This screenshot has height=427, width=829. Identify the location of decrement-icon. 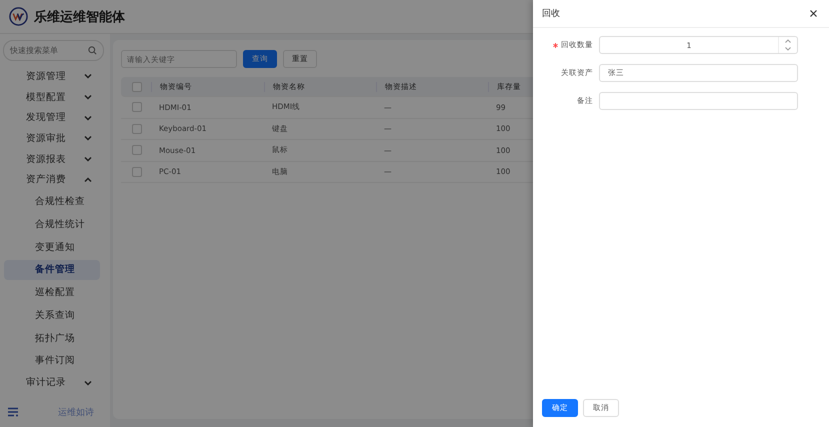
(788, 49).